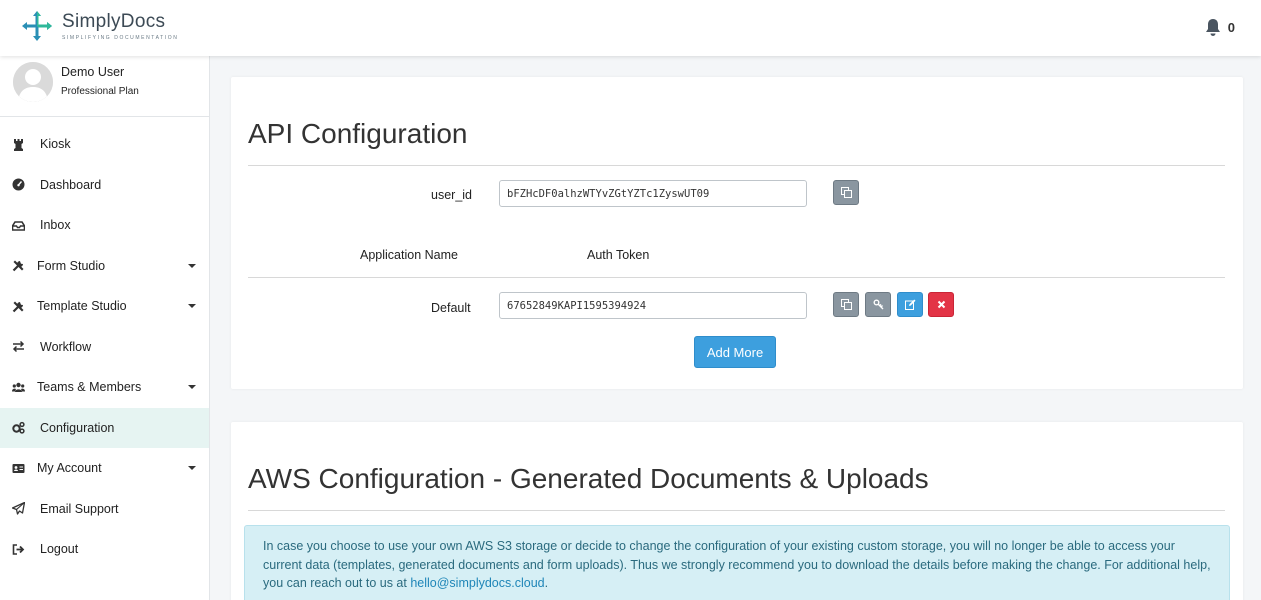 This screenshot has width=1261, height=600. What do you see at coordinates (358, 133) in the screenshot?
I see `api-configuration-title: API Configuration` at bounding box center [358, 133].